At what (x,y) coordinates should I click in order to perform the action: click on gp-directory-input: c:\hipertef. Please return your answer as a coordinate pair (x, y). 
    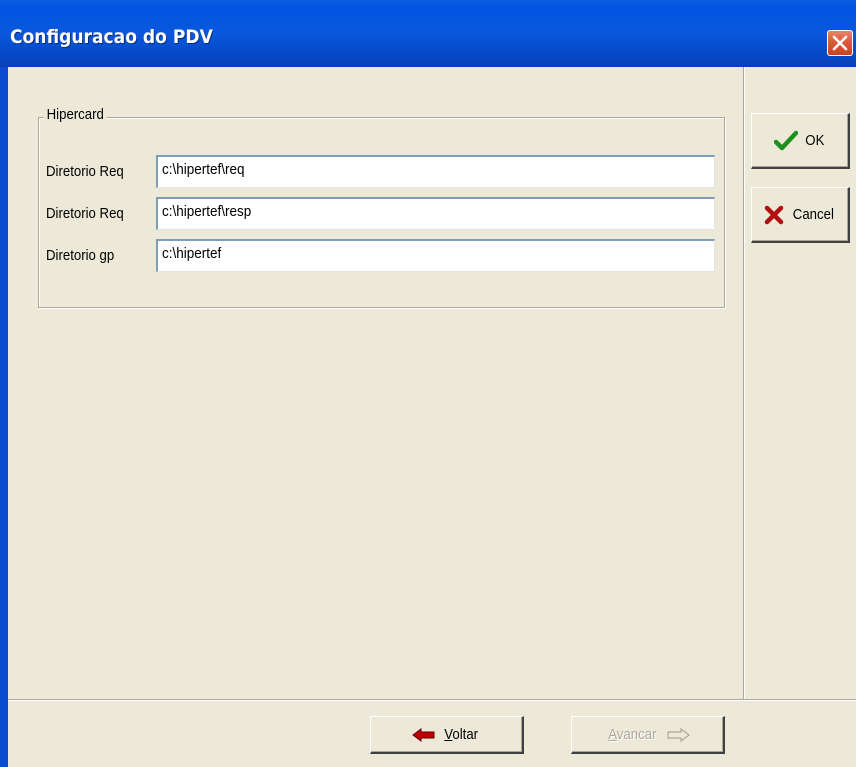
    Looking at the image, I should click on (435, 255).